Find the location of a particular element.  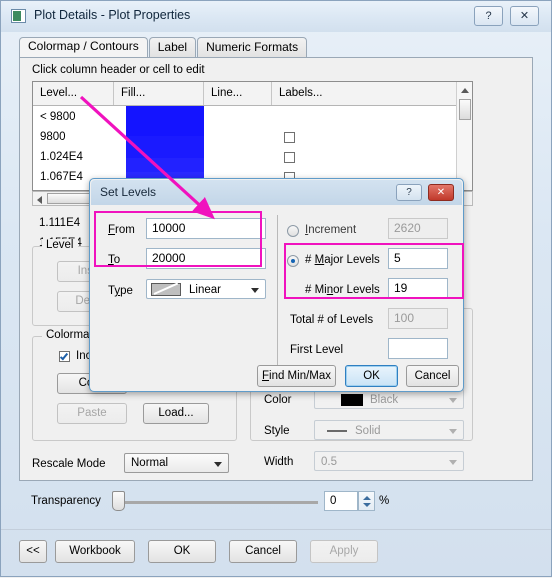

transparency-stepper is located at coordinates (366, 501).